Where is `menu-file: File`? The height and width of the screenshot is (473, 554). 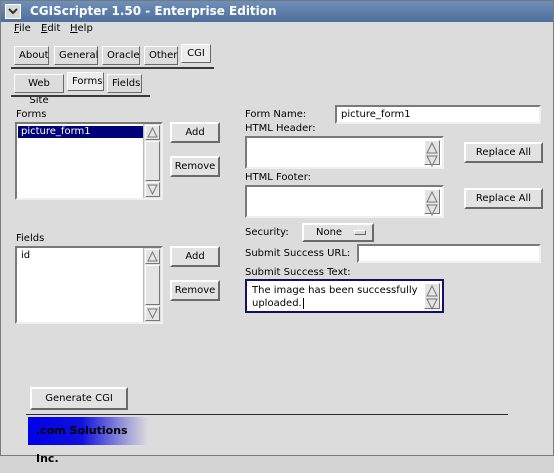
menu-file: File is located at coordinates (22, 28).